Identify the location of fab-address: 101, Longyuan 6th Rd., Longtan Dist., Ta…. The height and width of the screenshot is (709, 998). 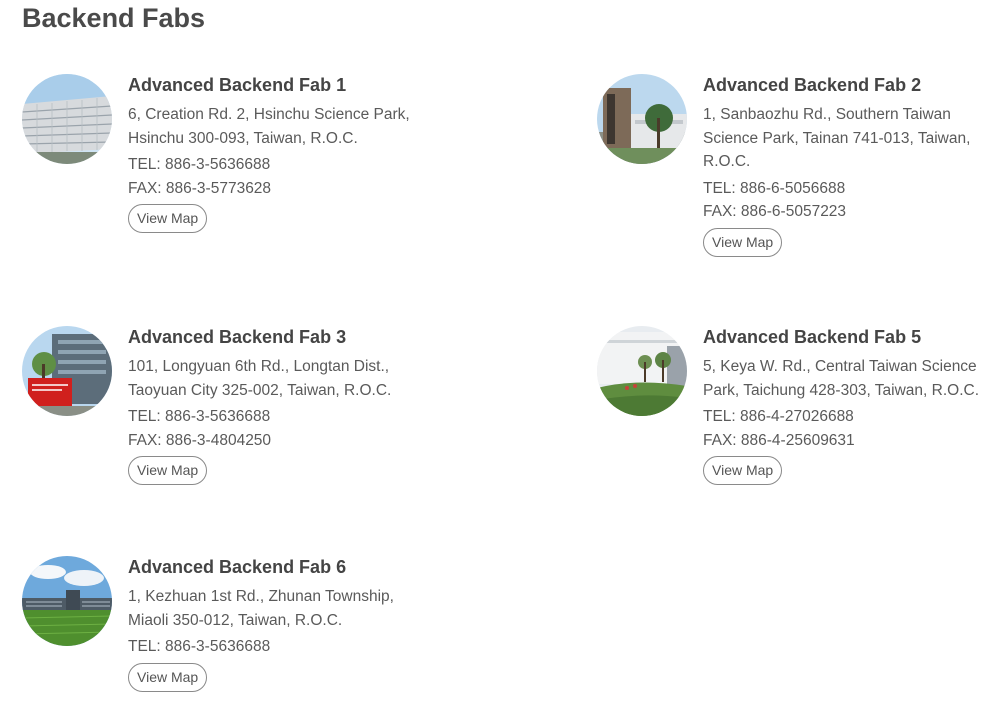
(260, 378).